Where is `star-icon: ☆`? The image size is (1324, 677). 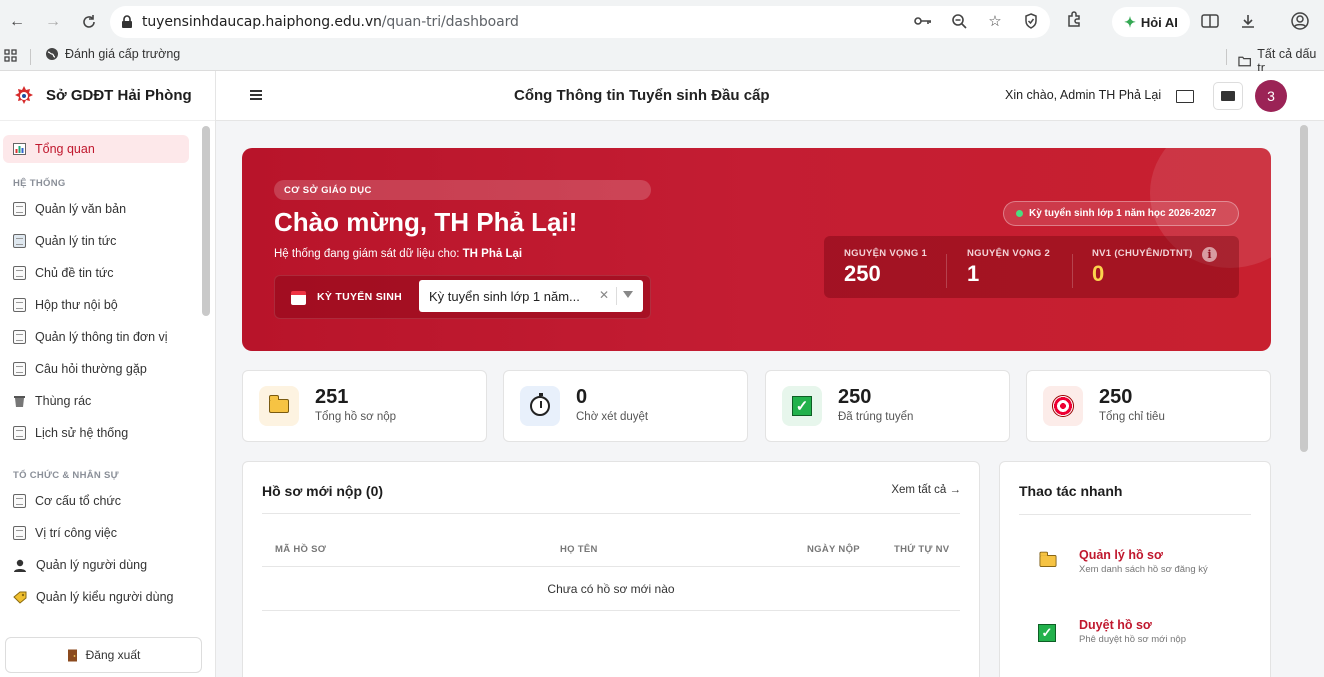
star-icon: ☆ is located at coordinates (995, 21).